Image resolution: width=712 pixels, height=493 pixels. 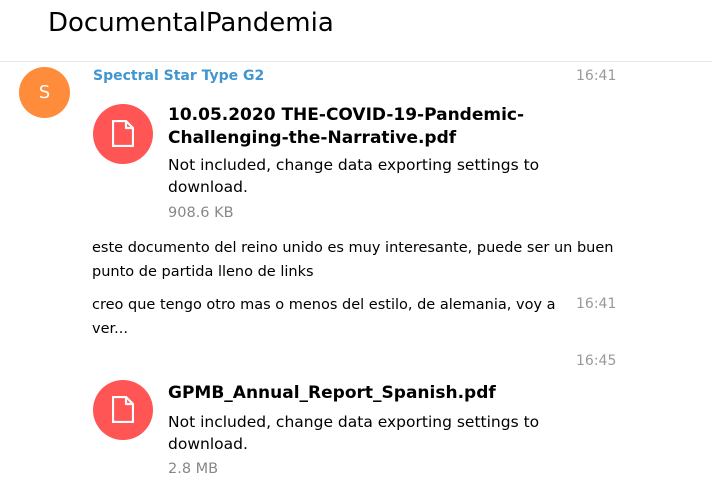 I want to click on file-name-line: 10.05.2020 THE-COVID-19-Pandemic-, so click(x=346, y=115).